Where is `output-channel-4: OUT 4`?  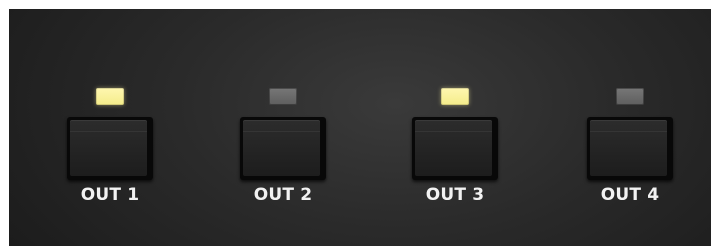 output-channel-4: OUT 4 is located at coordinates (630, 127).